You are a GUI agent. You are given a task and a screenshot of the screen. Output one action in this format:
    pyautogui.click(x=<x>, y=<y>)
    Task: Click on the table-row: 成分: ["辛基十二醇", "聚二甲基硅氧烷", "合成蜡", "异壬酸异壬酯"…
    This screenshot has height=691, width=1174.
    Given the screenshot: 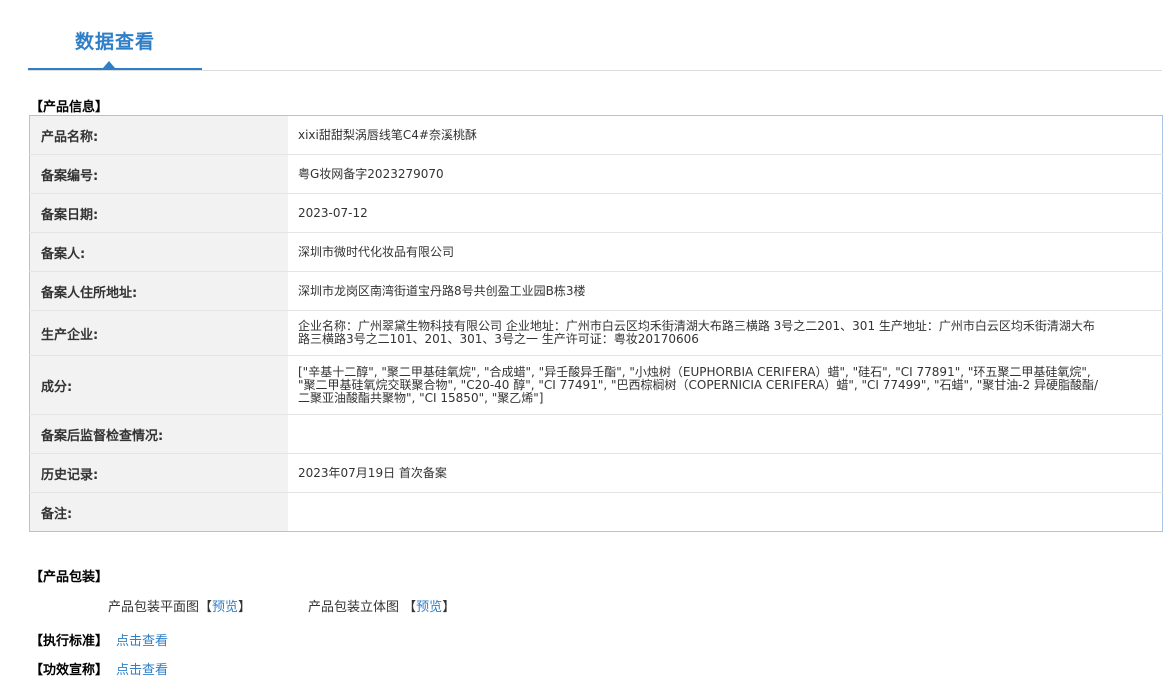 What is the action you would take?
    pyautogui.click(x=596, y=385)
    